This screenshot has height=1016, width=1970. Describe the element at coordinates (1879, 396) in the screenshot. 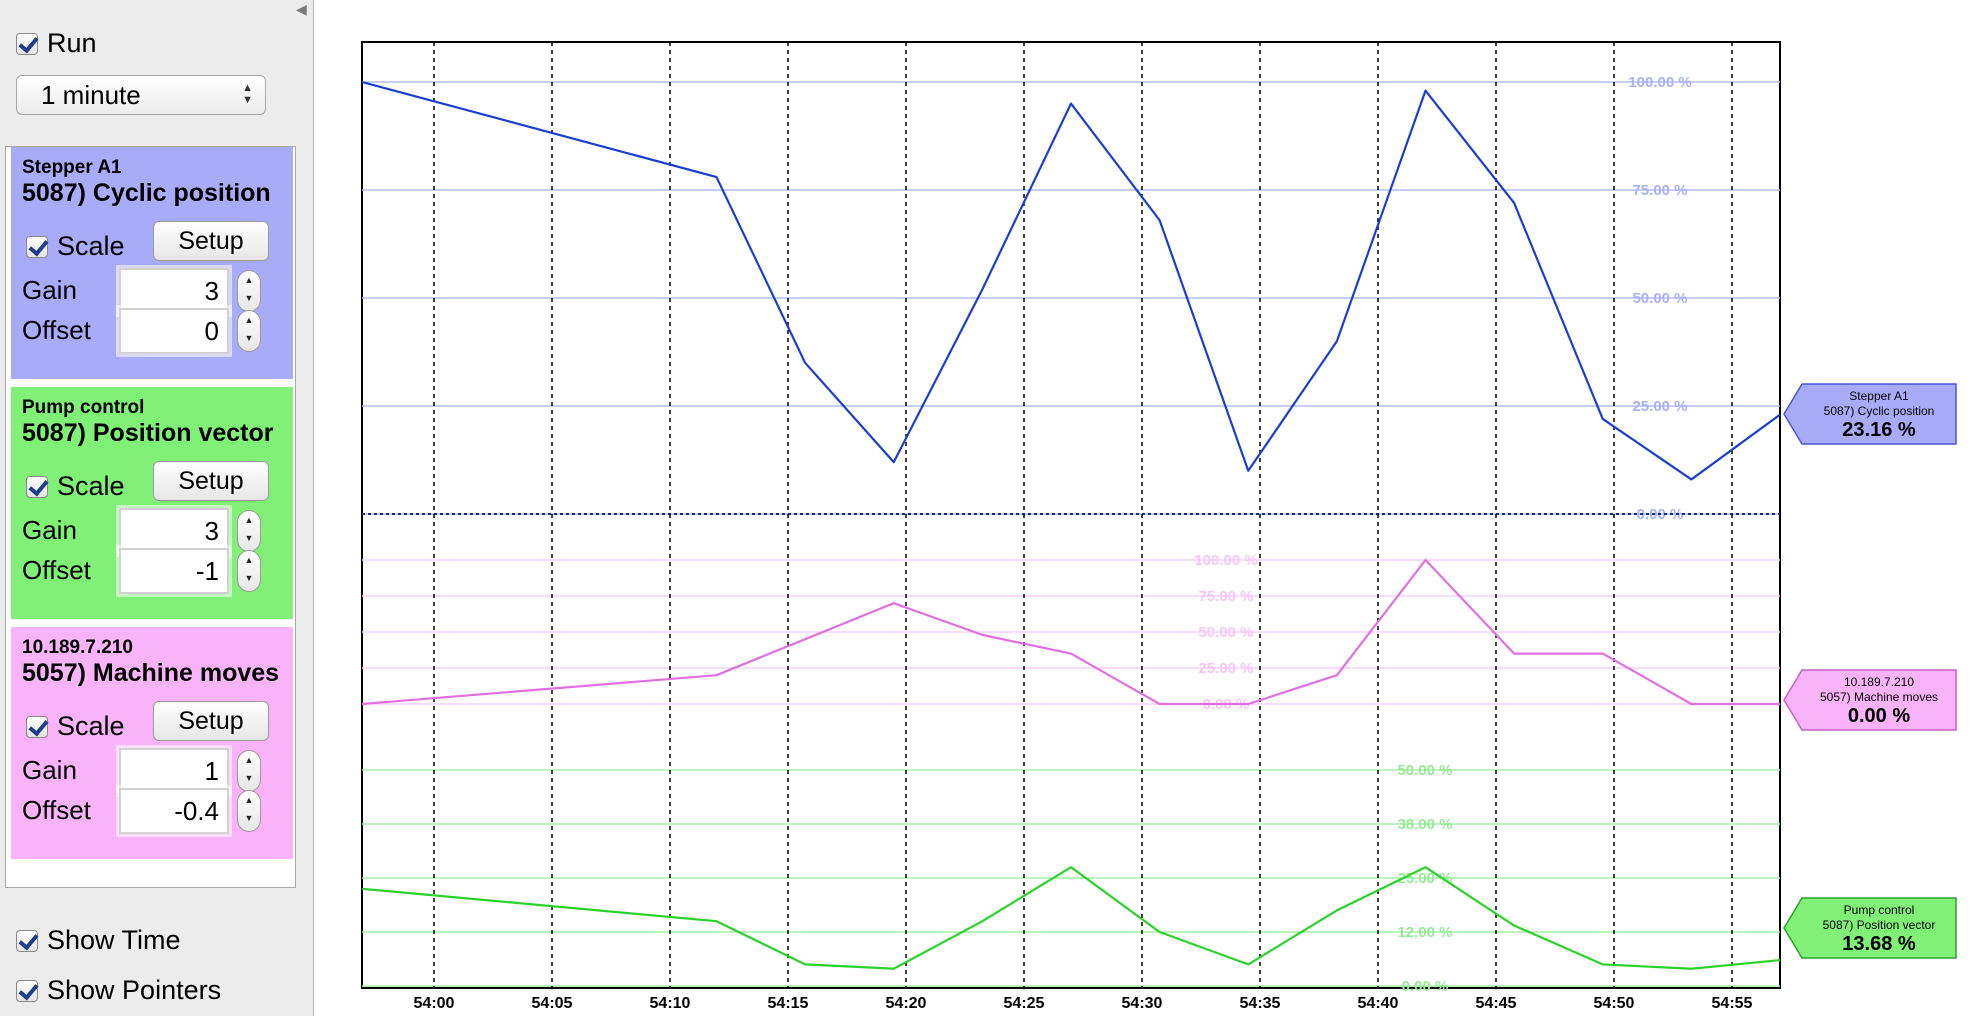

I see `pointer-device-label: Stepper A1` at that location.